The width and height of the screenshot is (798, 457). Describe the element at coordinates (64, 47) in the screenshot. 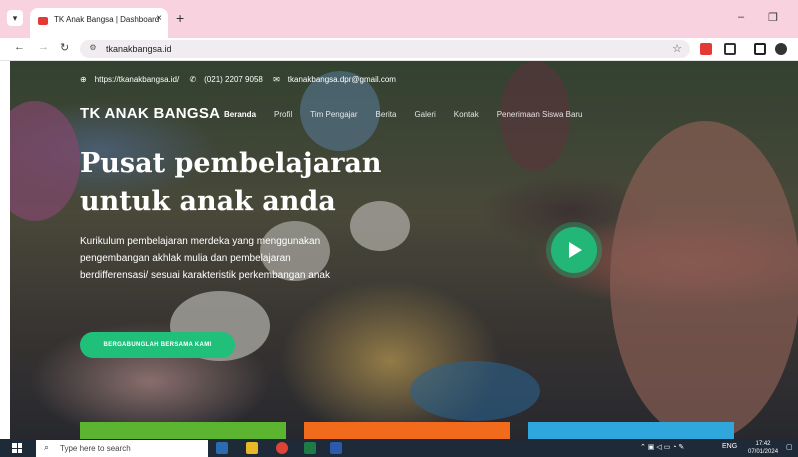

I see `reload-icon: ↻` at that location.